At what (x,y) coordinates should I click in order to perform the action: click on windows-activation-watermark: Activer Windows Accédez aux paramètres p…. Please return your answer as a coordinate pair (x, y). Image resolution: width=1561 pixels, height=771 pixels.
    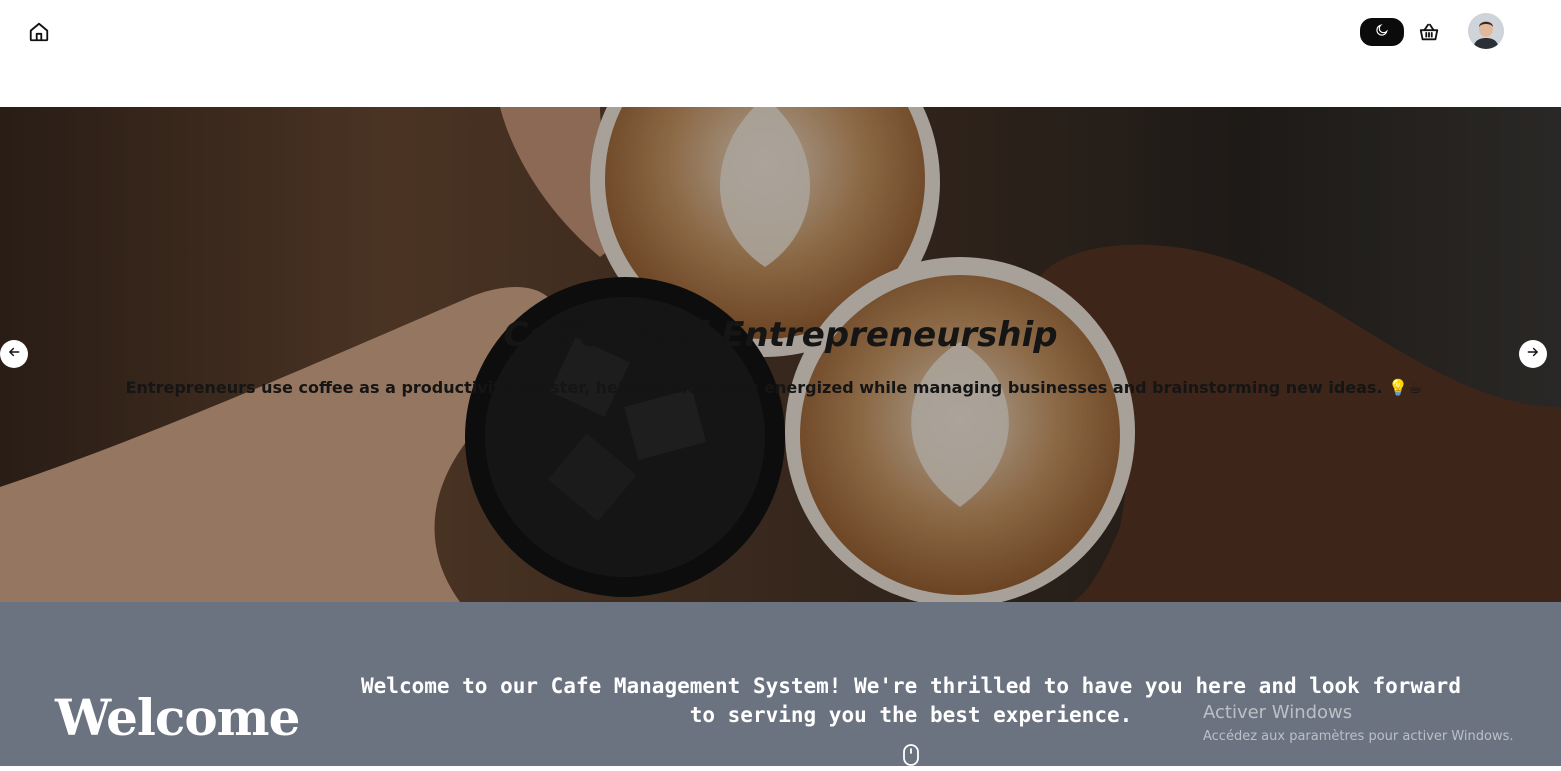
    Looking at the image, I should click on (1358, 723).